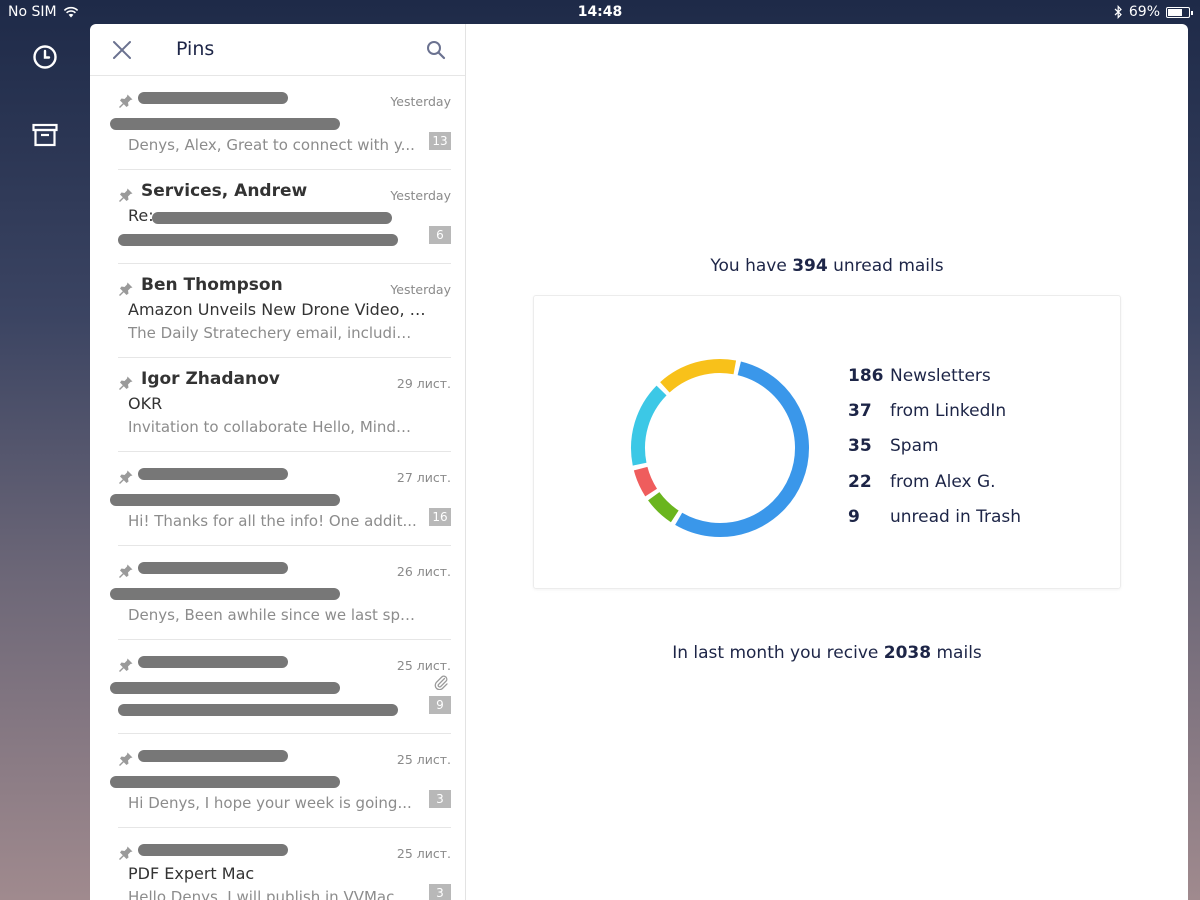  What do you see at coordinates (423, 383) in the screenshot?
I see `mail-date: 29 лист.` at bounding box center [423, 383].